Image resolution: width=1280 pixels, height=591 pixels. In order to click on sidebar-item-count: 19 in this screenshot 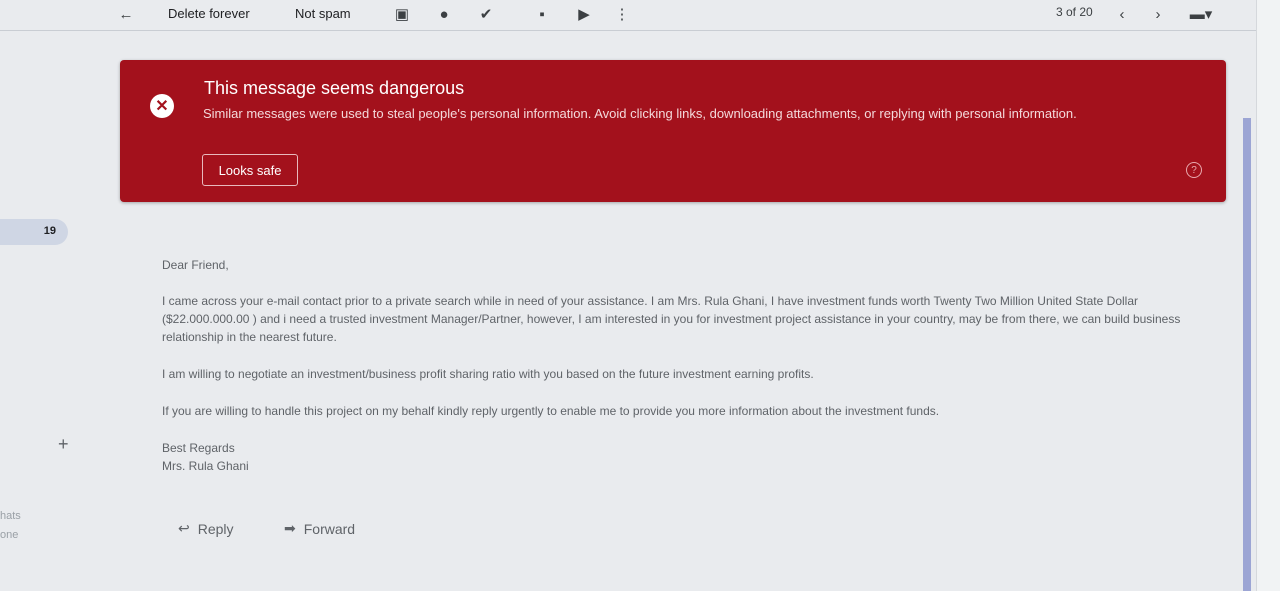, I will do `click(34, 232)`.